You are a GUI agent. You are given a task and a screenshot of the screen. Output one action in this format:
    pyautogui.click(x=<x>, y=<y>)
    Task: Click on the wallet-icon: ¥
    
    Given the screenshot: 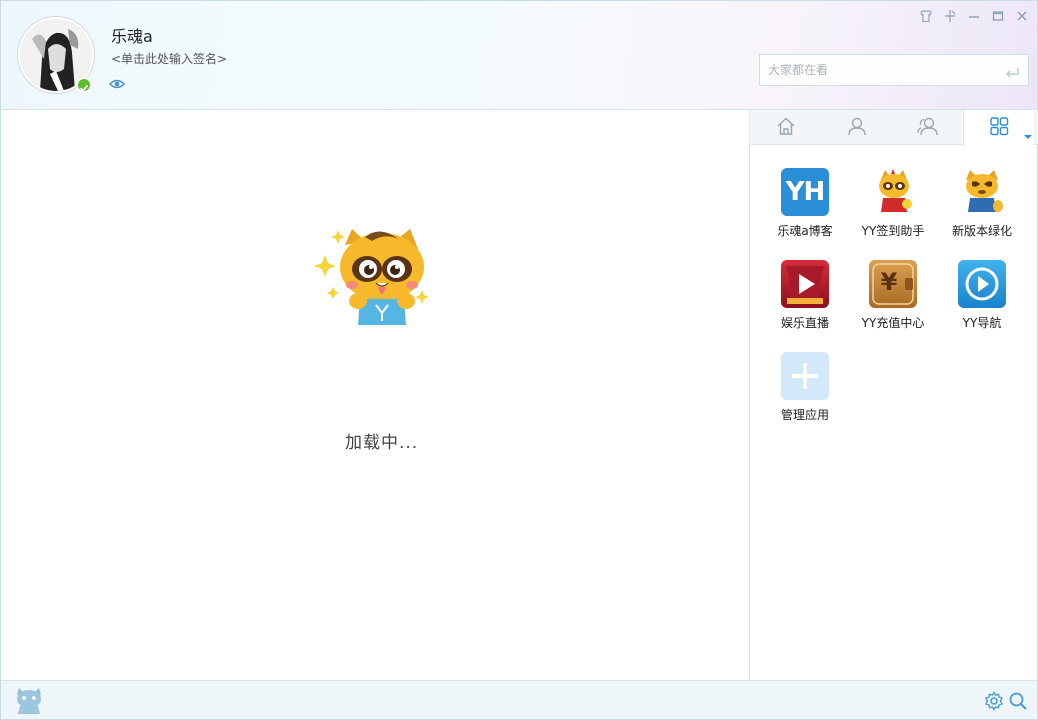 What is the action you would take?
    pyautogui.click(x=893, y=284)
    